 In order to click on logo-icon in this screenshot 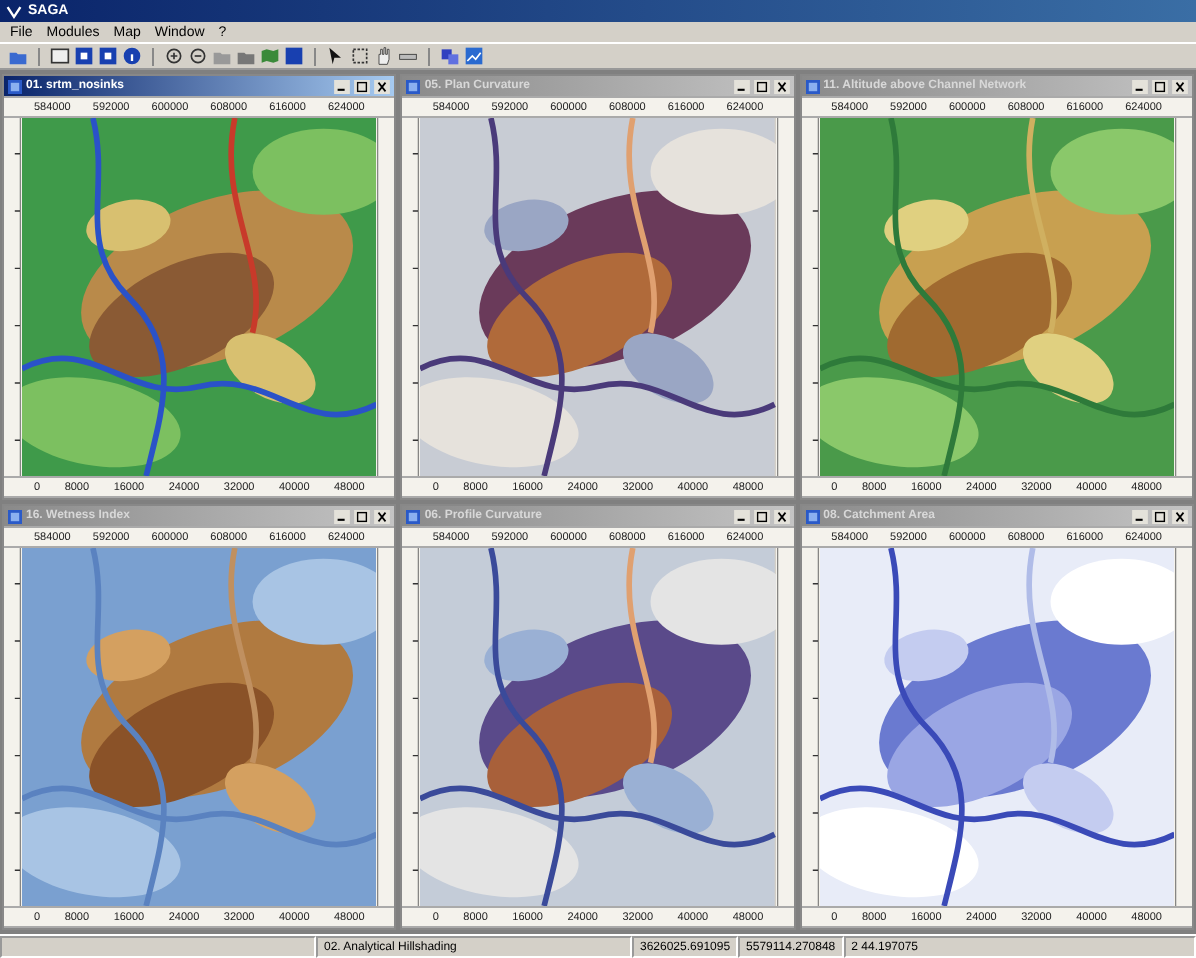, I will do `click(14, 11)`.